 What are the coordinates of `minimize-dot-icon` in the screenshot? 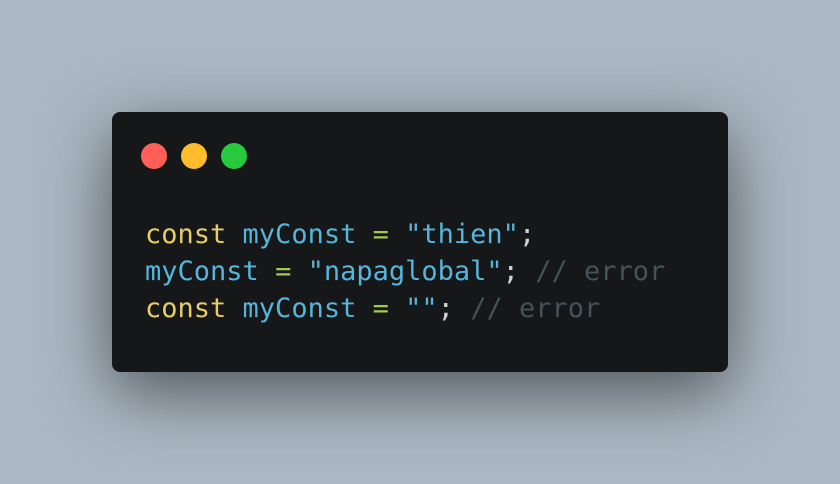 It's located at (194, 156).